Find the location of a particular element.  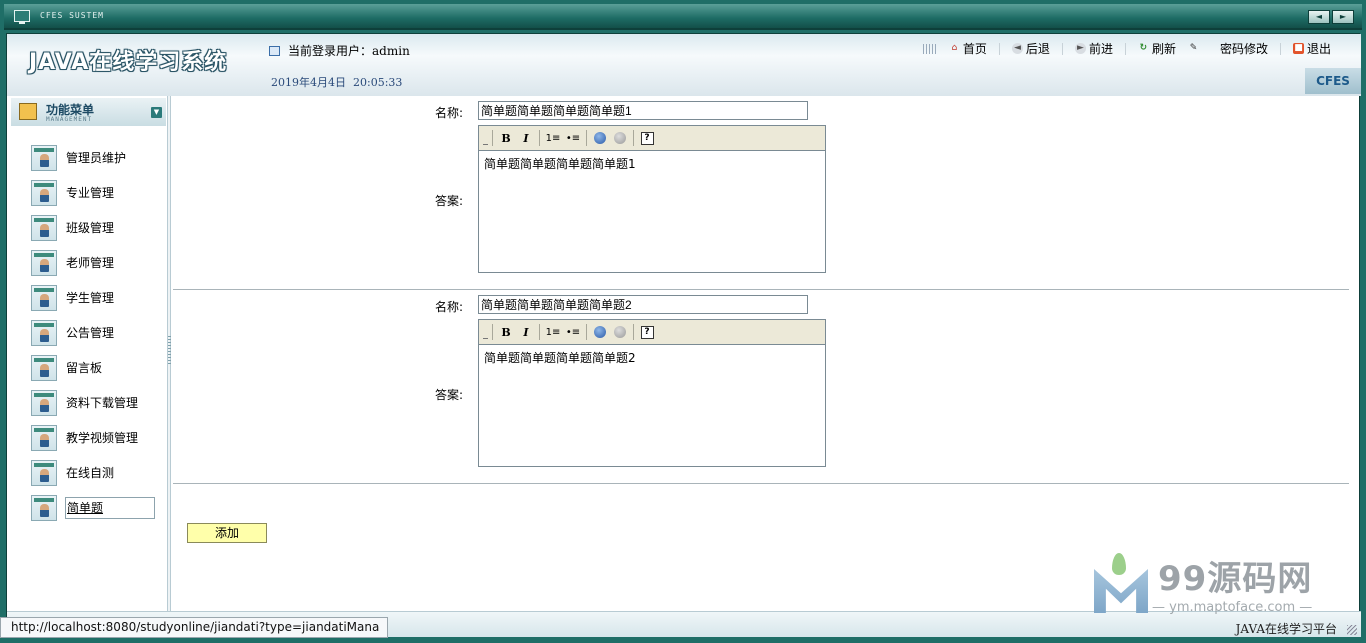

resize-grip-icon is located at coordinates (1352, 630).